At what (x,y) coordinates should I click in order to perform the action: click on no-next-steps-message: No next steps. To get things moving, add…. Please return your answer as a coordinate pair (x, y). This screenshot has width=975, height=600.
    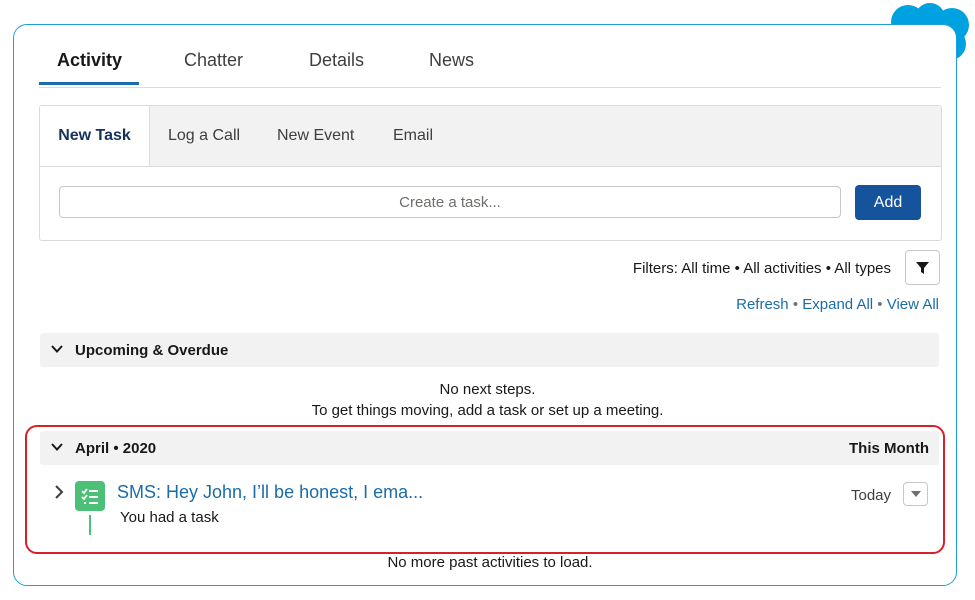
    Looking at the image, I should click on (487, 400).